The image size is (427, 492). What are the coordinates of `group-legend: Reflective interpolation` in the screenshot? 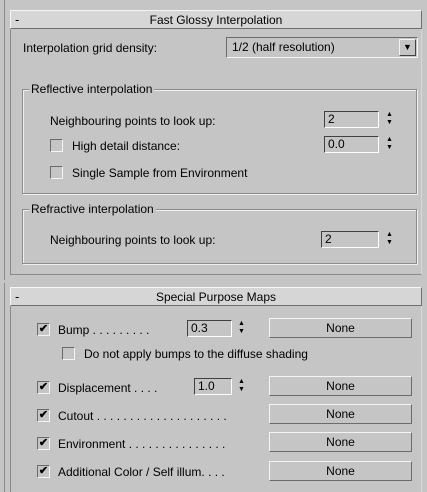 It's located at (92, 89).